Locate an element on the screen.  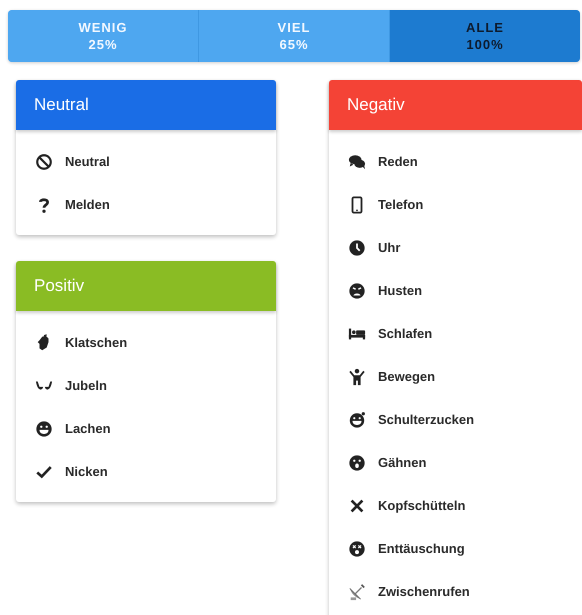
action-label: Enttäuschung is located at coordinates (421, 548).